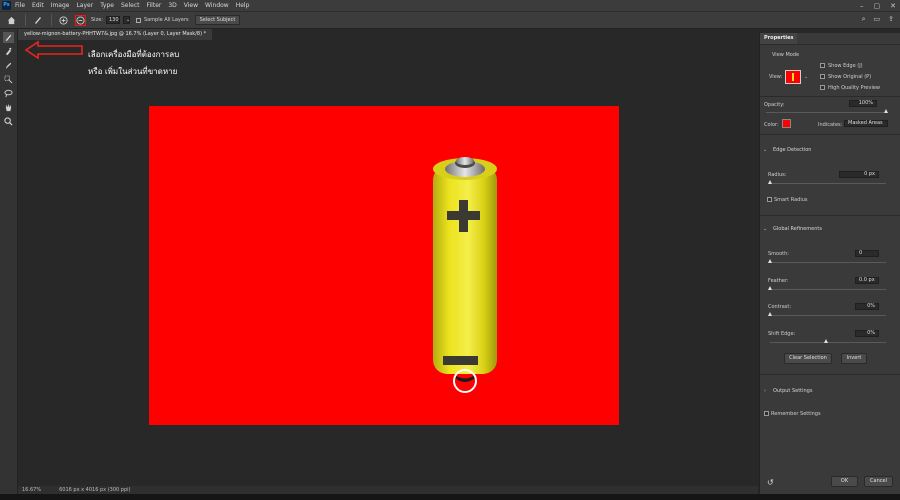  What do you see at coordinates (822, 76) in the screenshot?
I see `show-original-checkbox` at bounding box center [822, 76].